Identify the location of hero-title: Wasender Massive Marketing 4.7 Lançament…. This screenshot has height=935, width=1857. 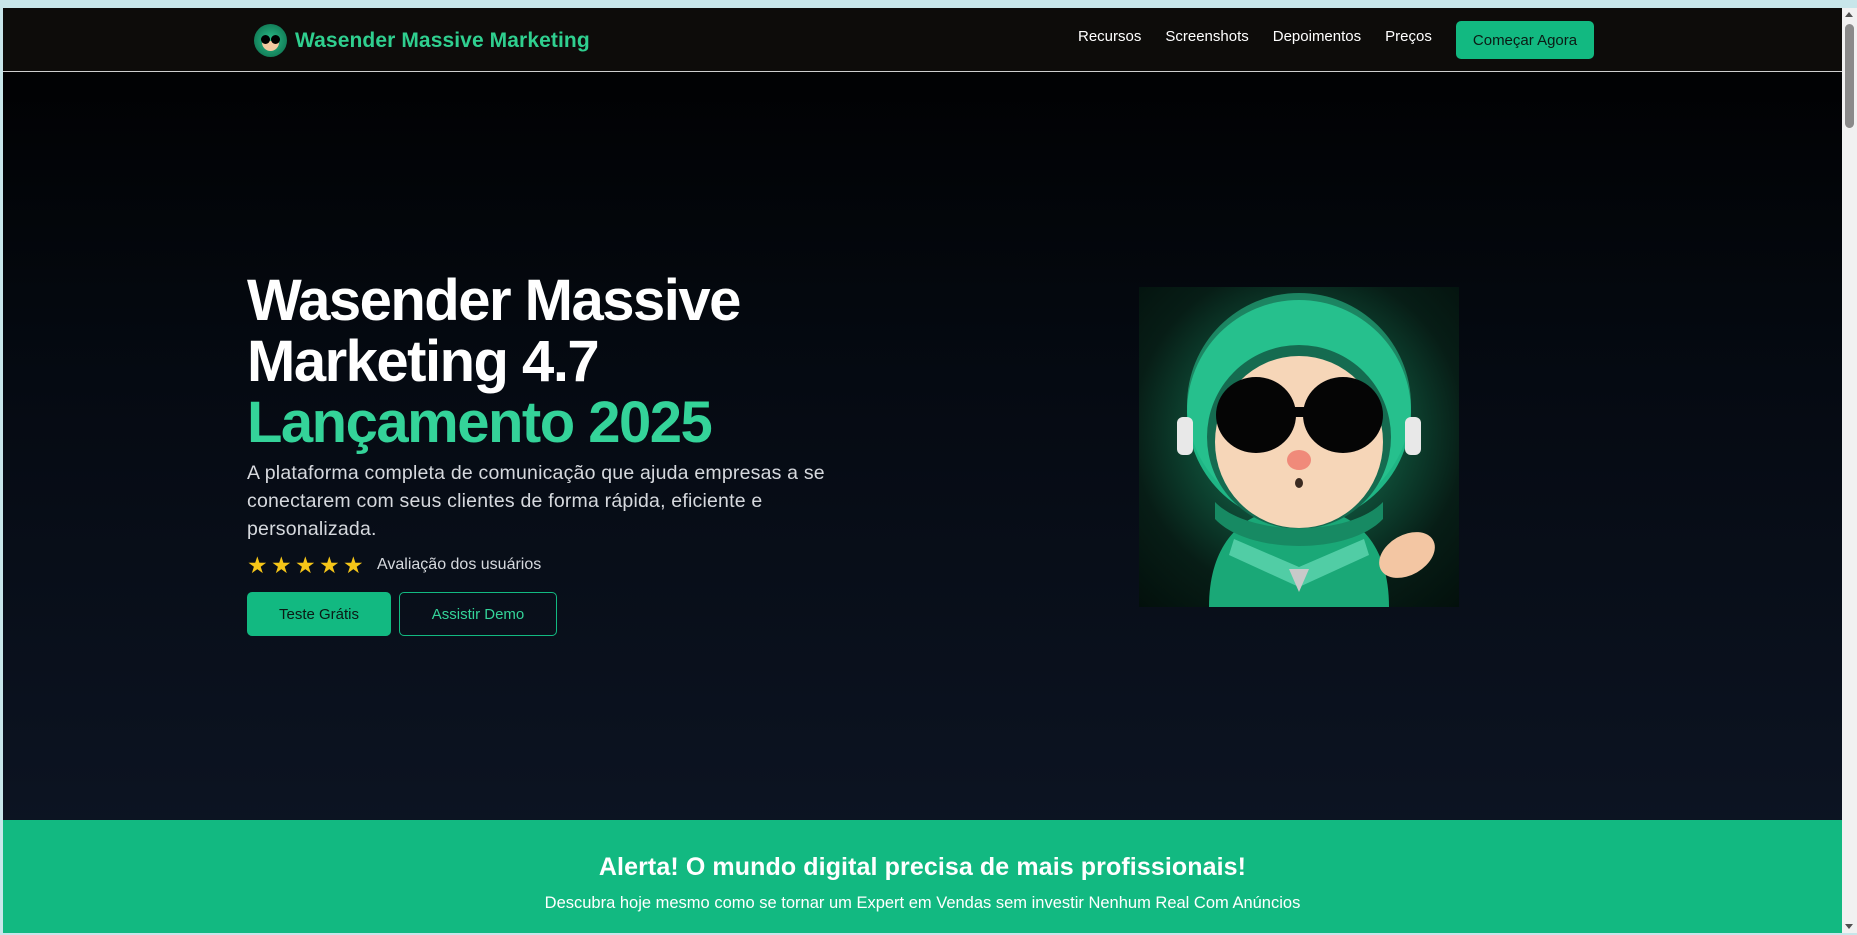
(494, 361).